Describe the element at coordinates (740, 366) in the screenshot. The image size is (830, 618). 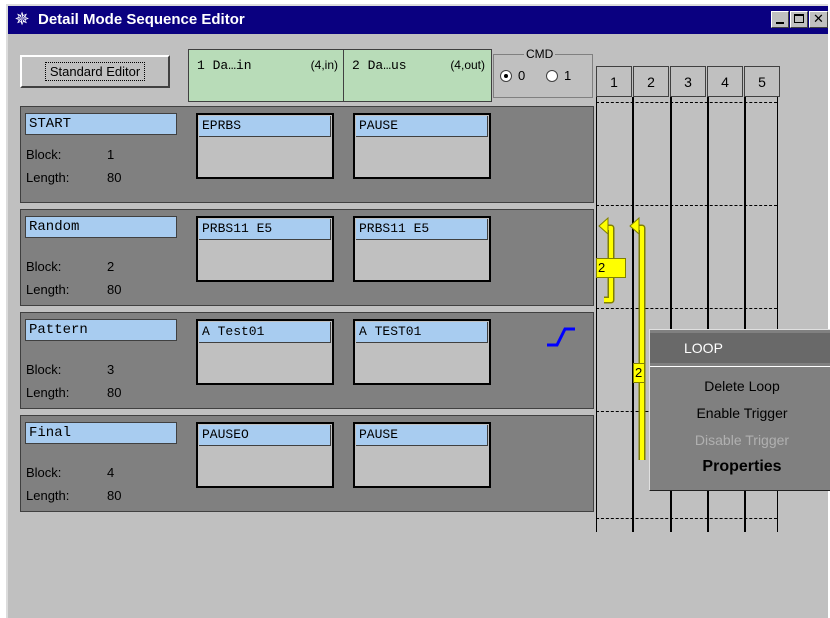
I see `menu-separator` at that location.